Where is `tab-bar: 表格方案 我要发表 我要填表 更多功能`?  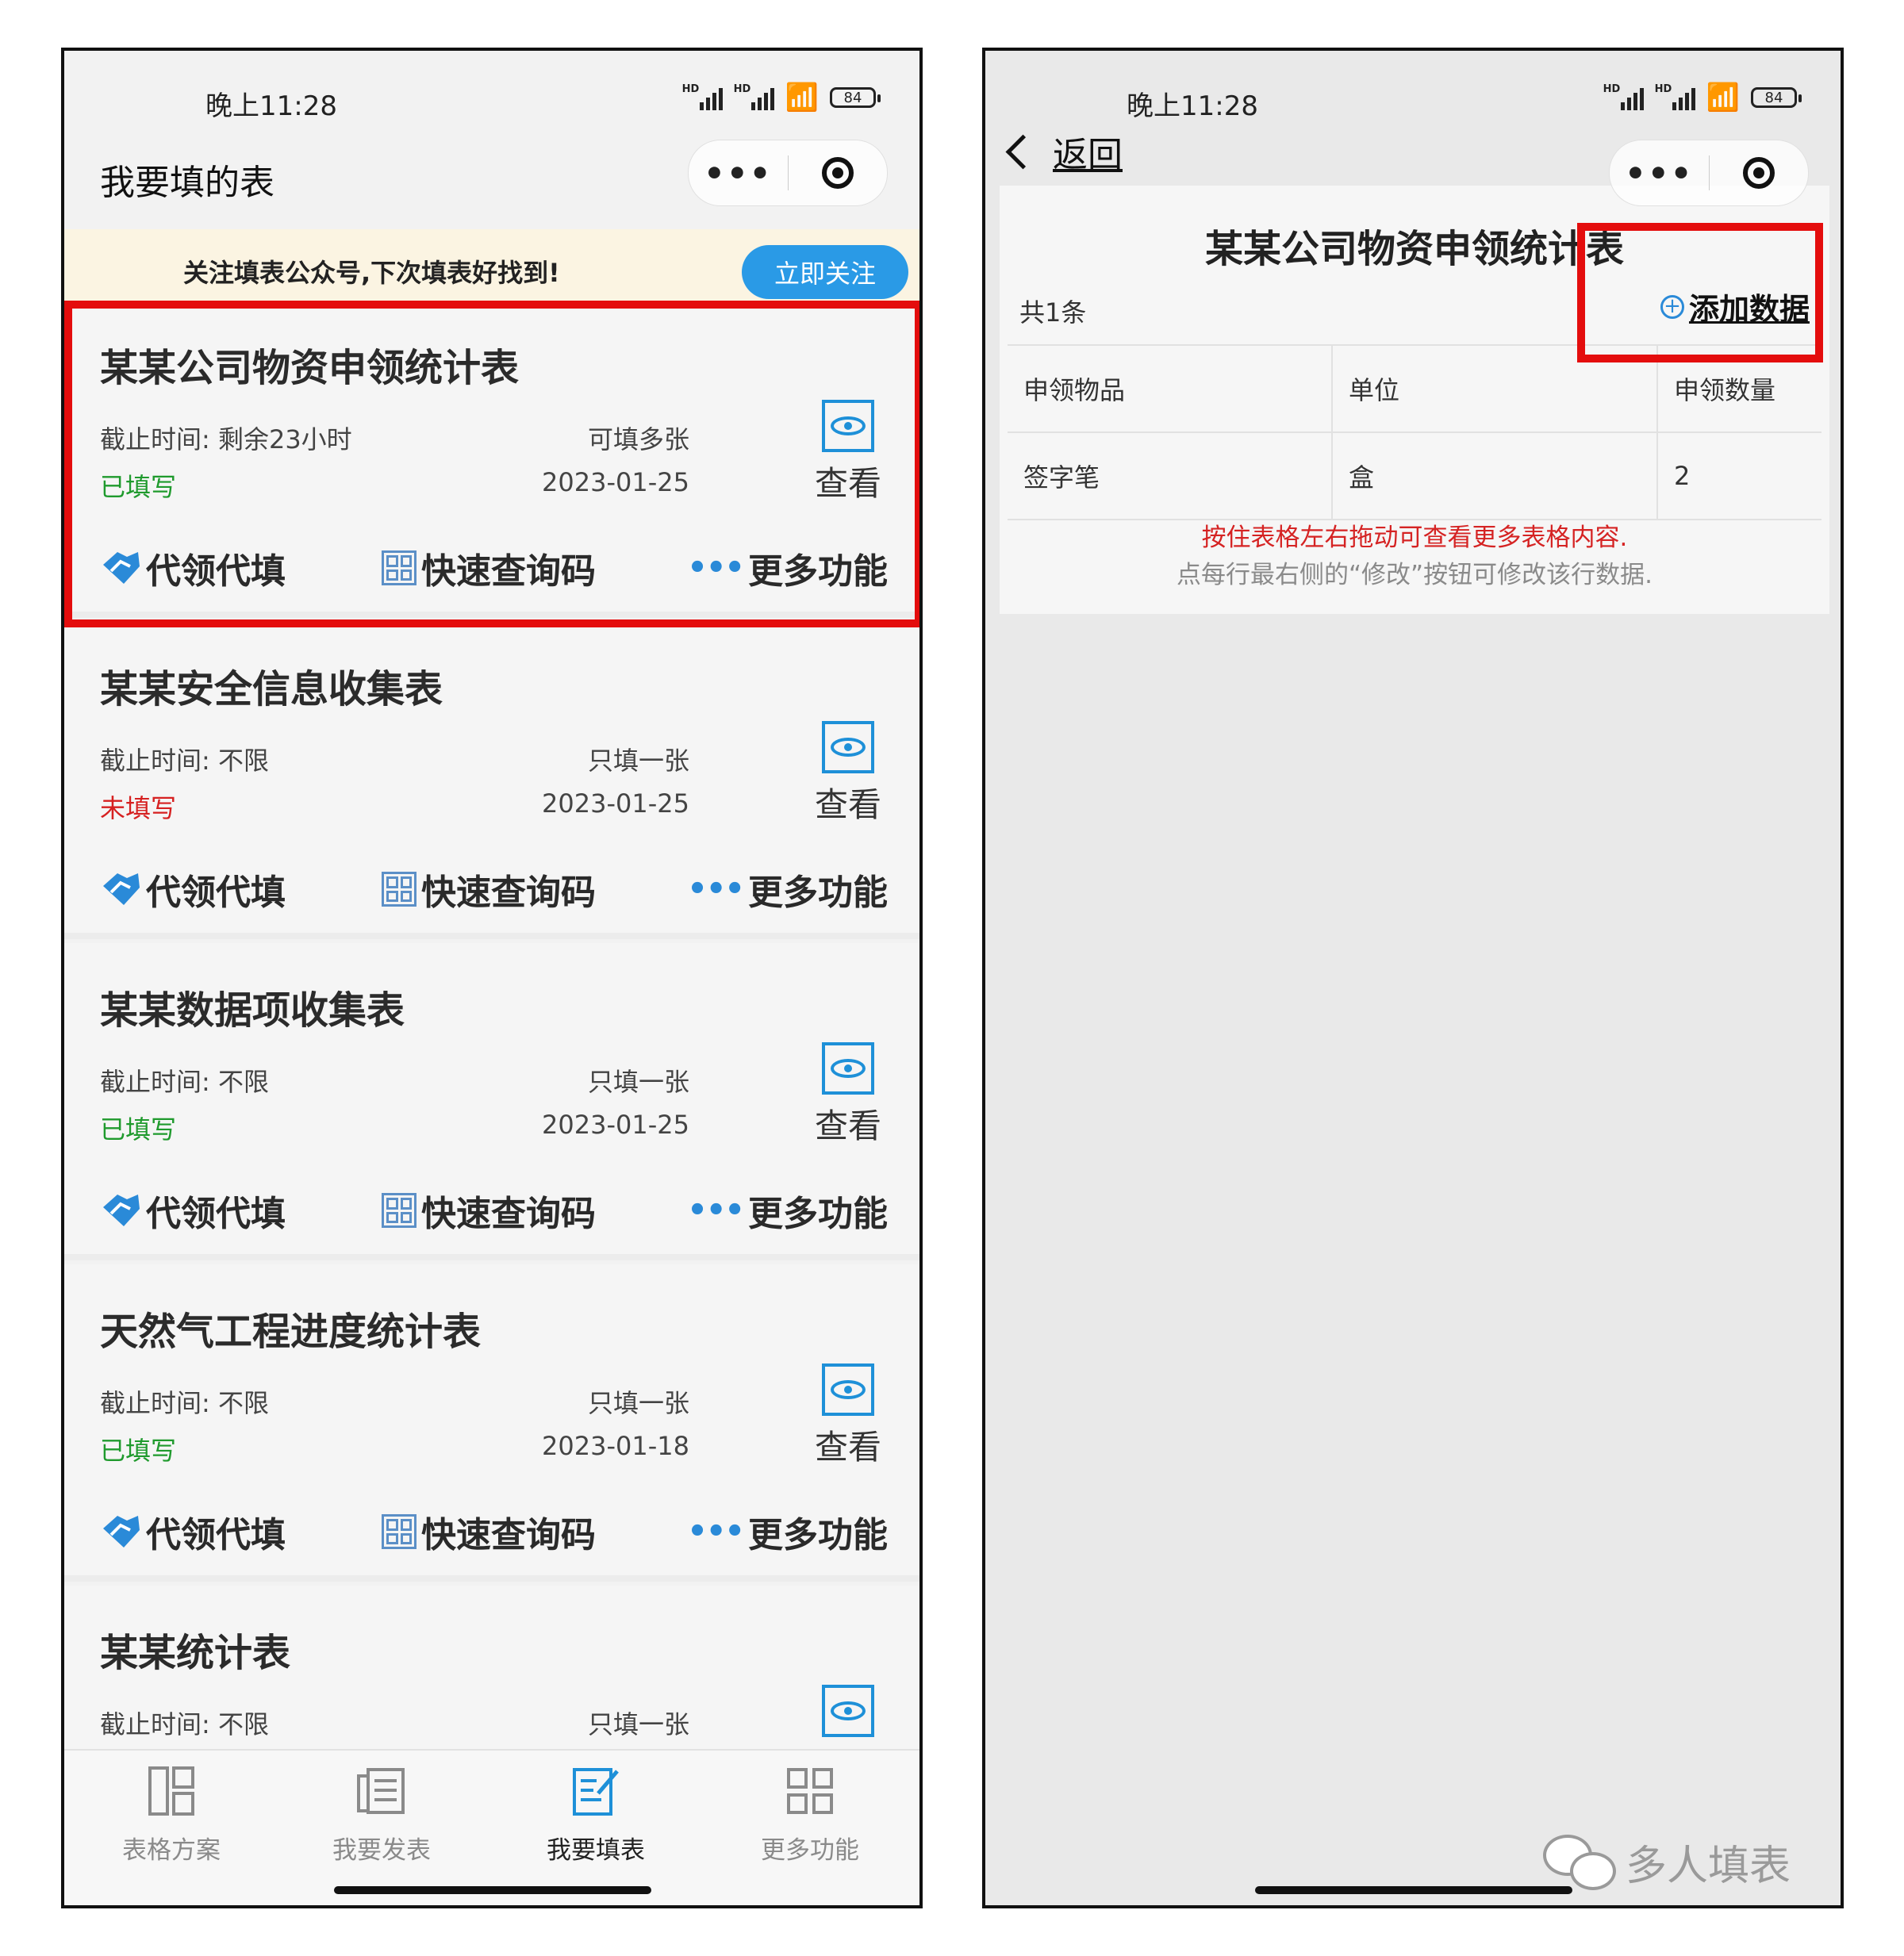 tab-bar: 表格方案 我要发表 我要填表 更多功能 is located at coordinates (491, 1827).